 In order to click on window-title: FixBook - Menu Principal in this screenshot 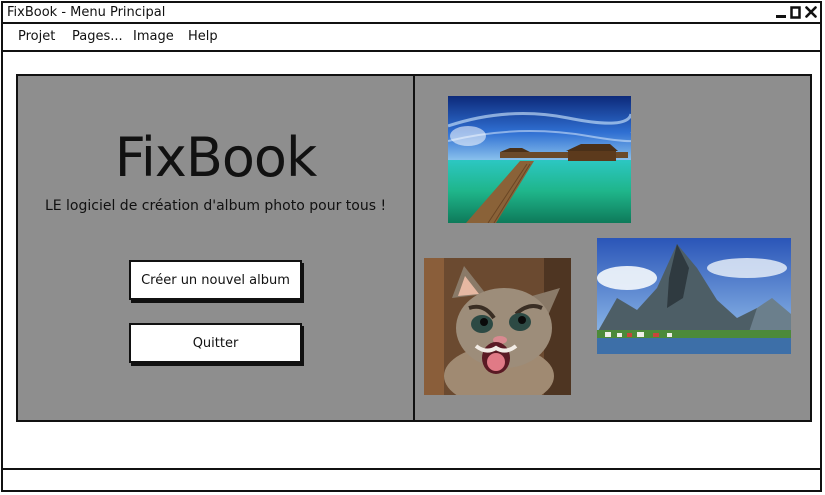, I will do `click(86, 12)`.